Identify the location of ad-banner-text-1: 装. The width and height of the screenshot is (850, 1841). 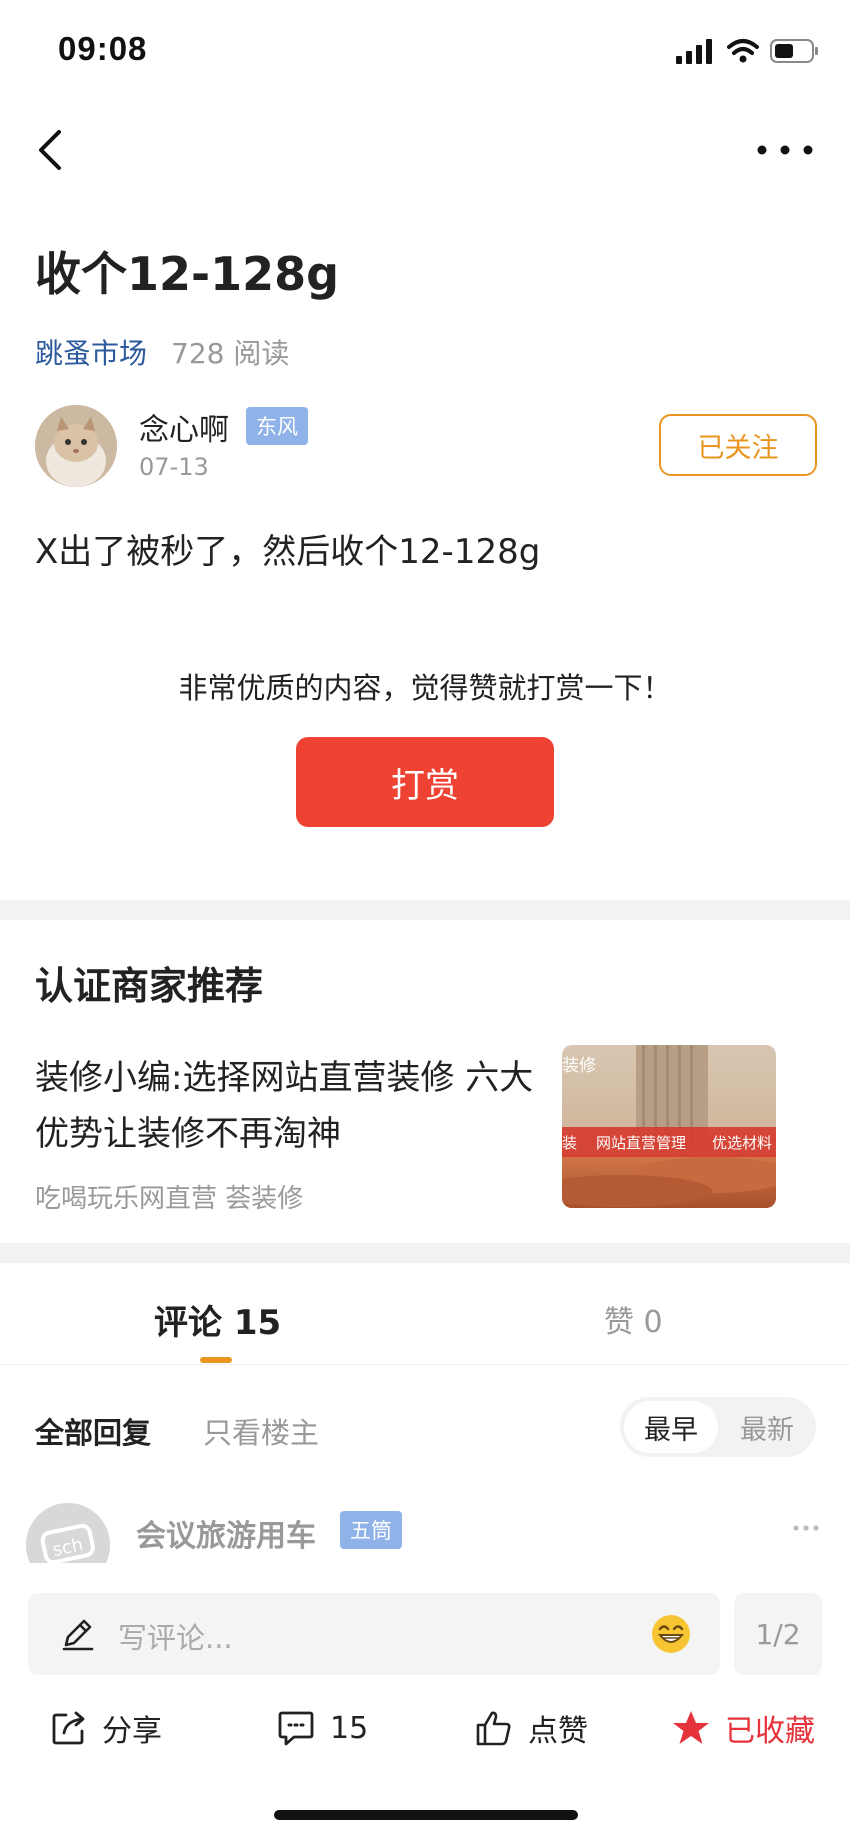
(569, 1143).